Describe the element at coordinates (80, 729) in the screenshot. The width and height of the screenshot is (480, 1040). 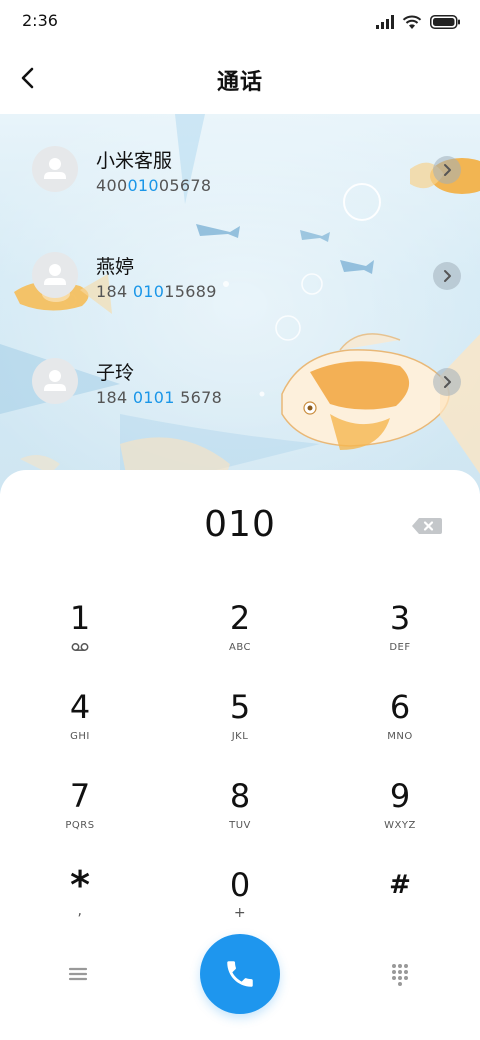
I see `key-4: 4 GHI` at that location.